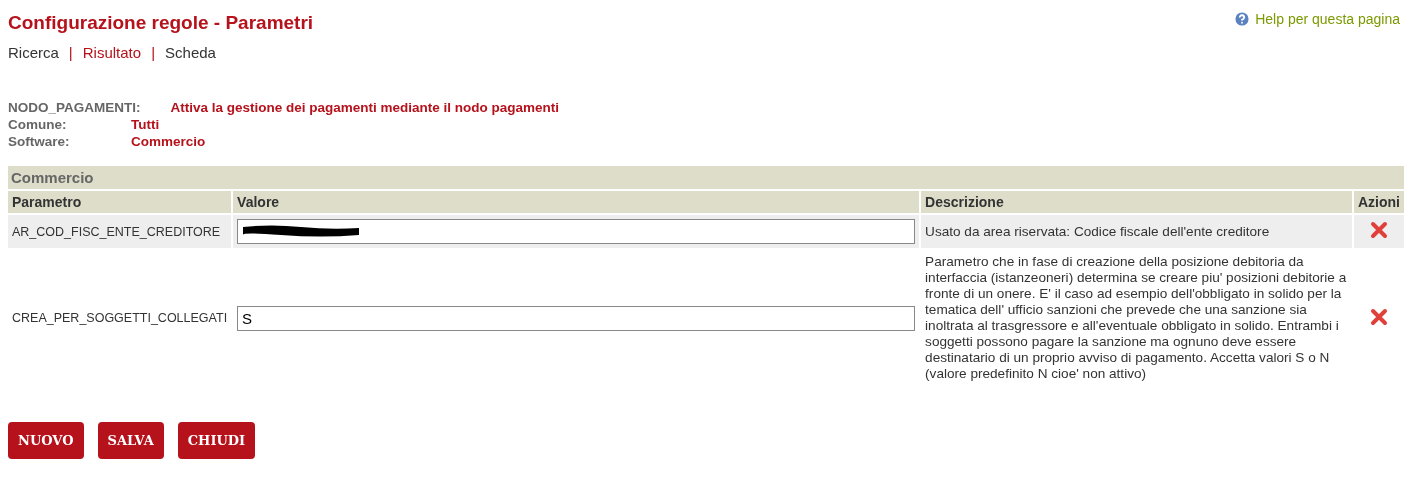  Describe the element at coordinates (39, 141) in the screenshot. I see `info-label: Software:` at that location.